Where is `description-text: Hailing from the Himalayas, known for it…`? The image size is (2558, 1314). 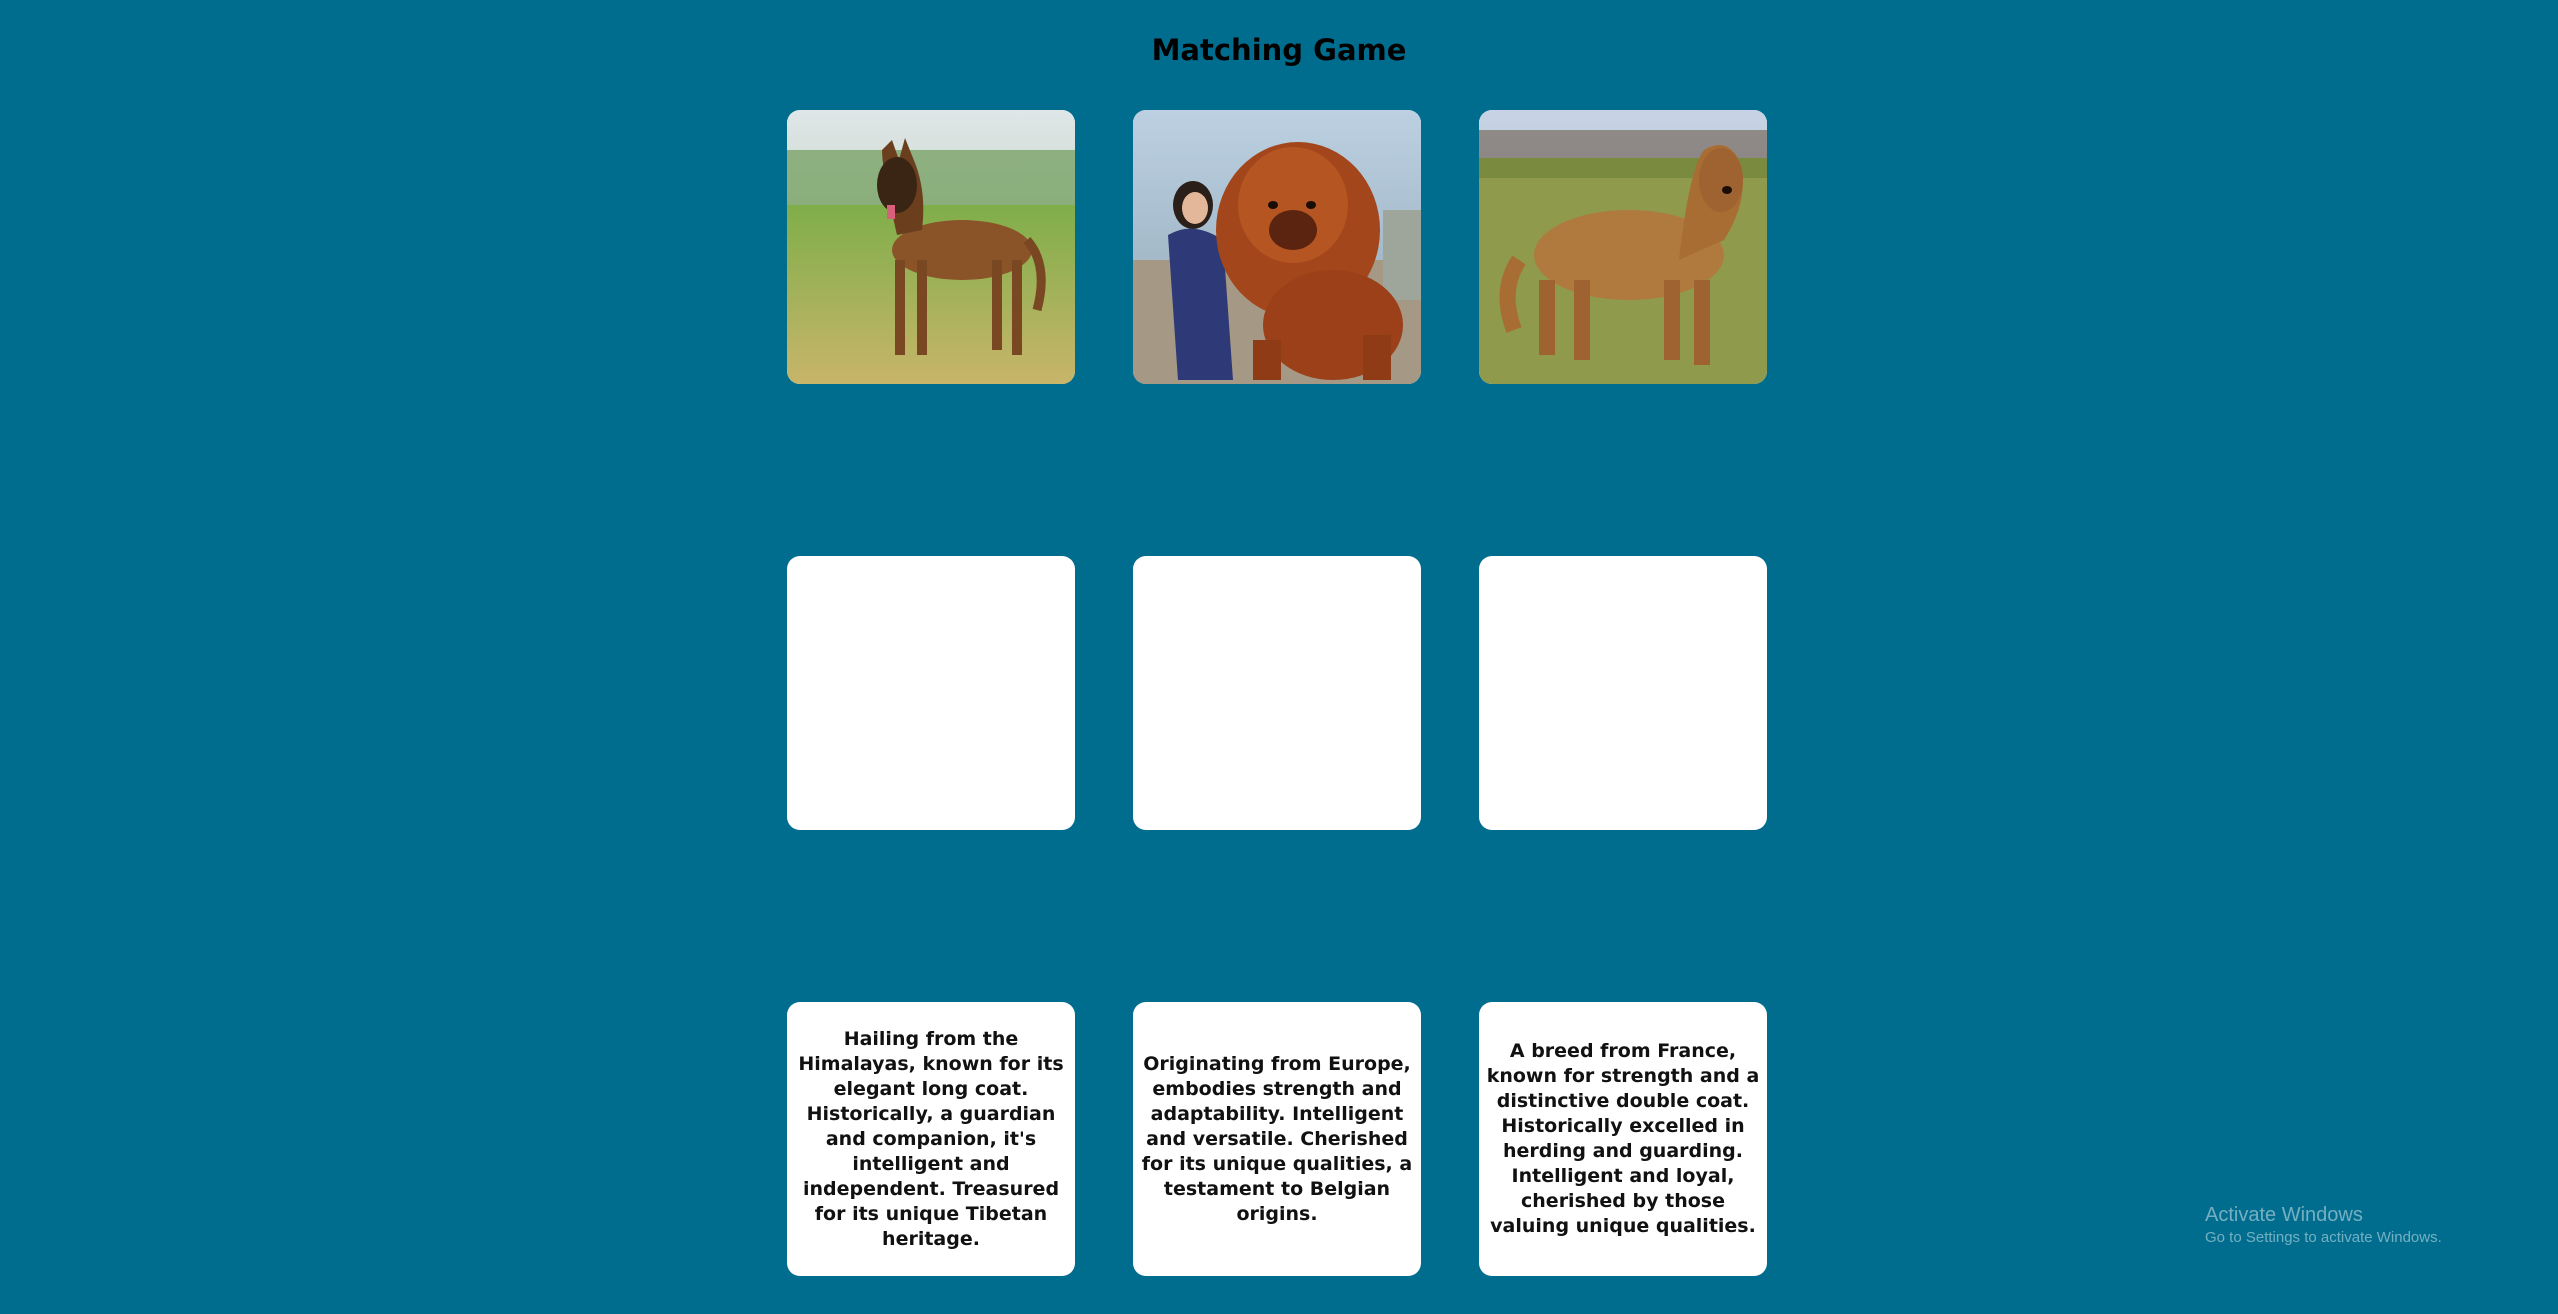 description-text: Hailing from the Himalayas, known for it… is located at coordinates (931, 1138).